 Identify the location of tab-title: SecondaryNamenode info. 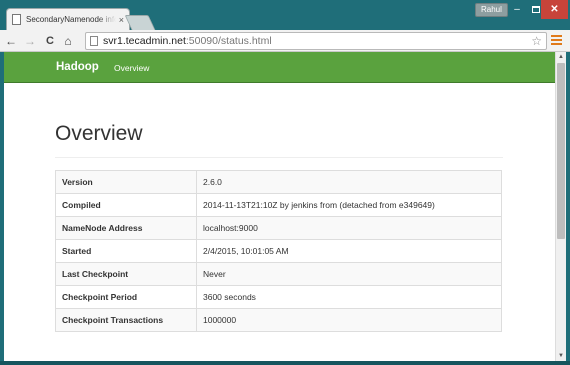
(71, 19).